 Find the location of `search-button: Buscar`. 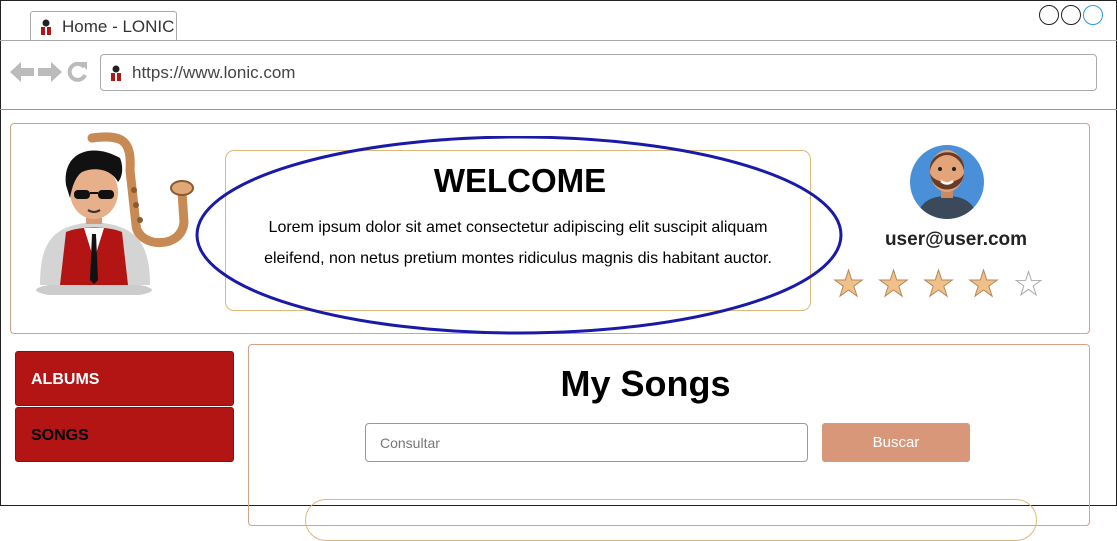

search-button: Buscar is located at coordinates (896, 442).